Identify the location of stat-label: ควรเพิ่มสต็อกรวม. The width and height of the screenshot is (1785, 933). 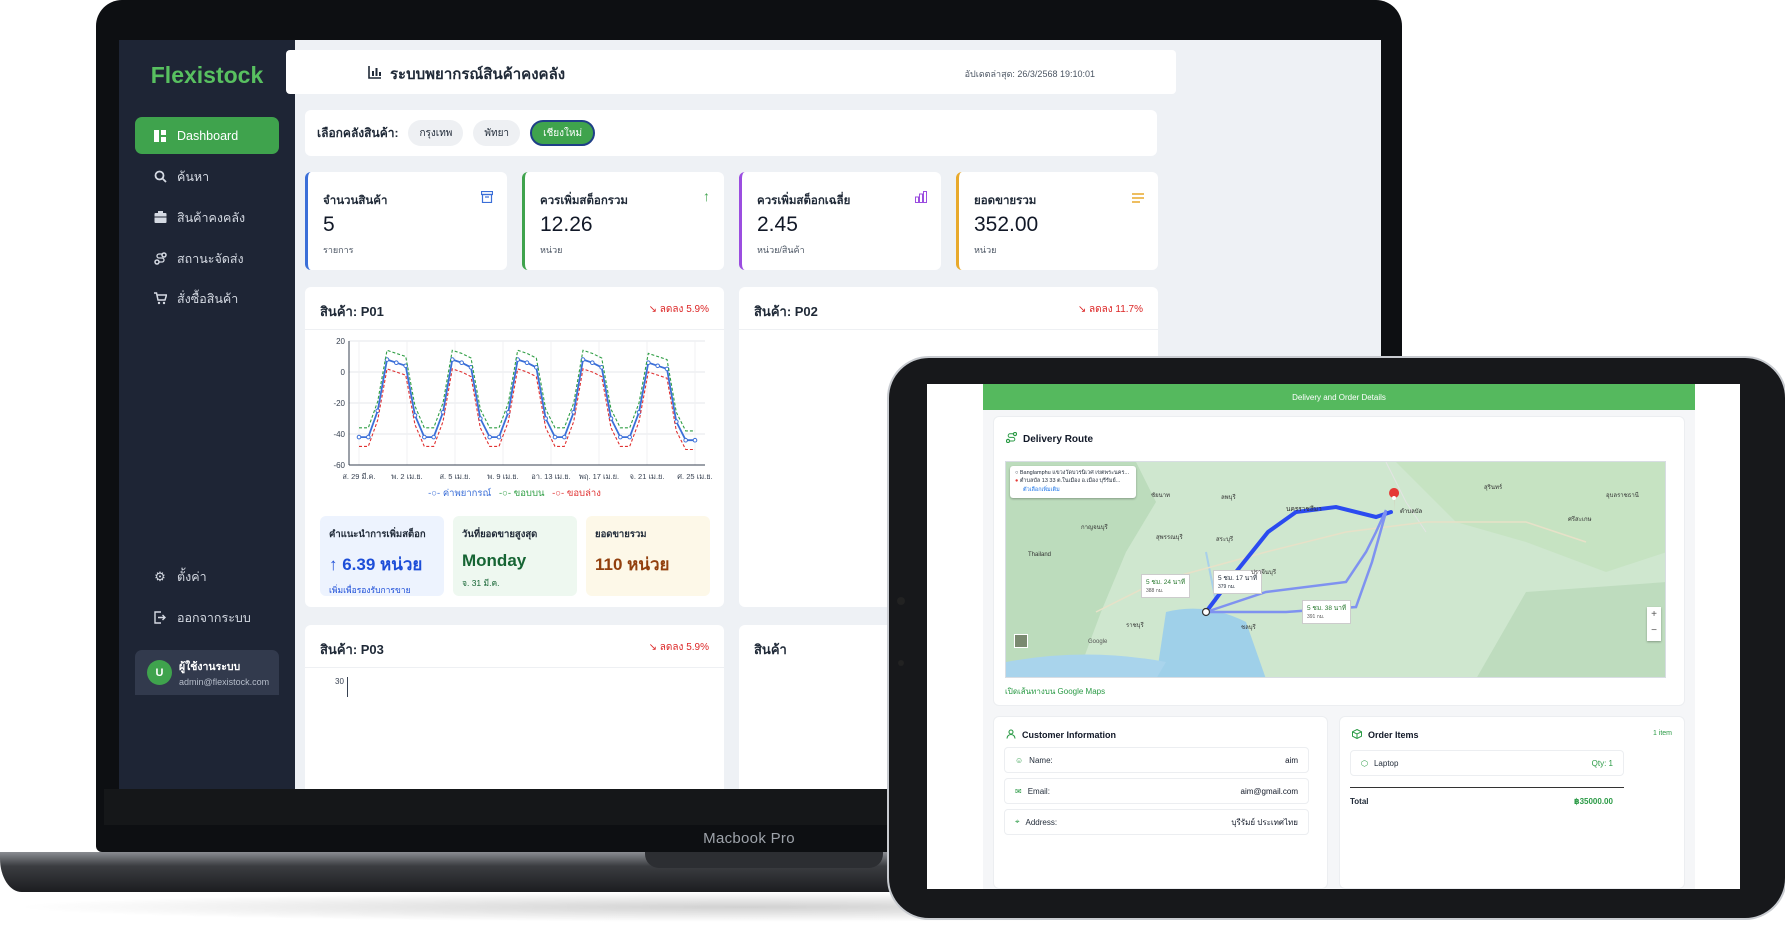
(584, 201).